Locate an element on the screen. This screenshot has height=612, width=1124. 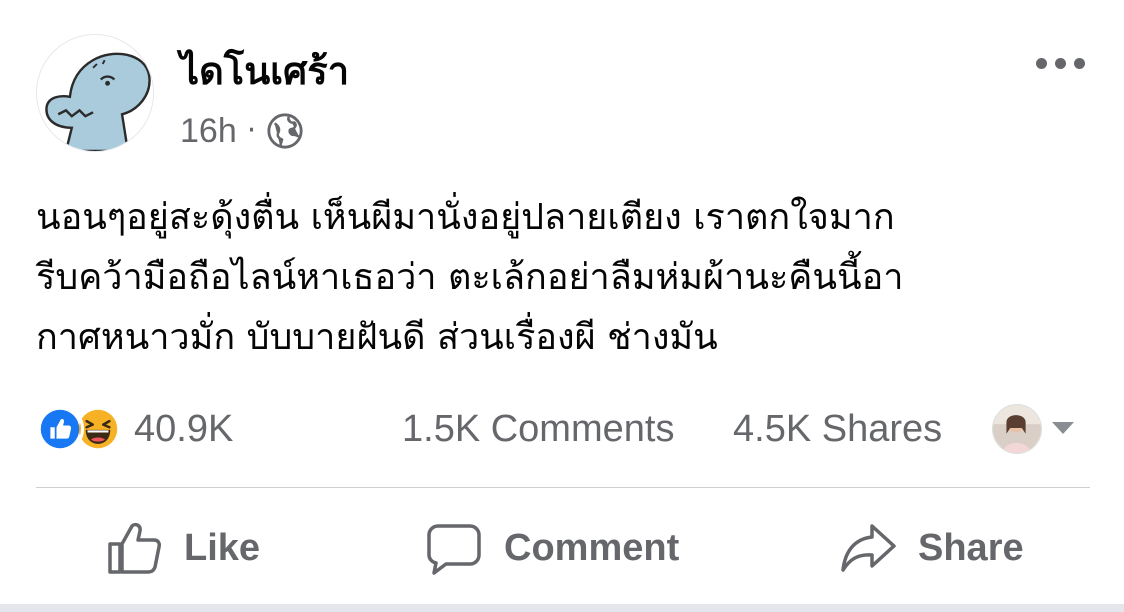
comment-bubble-icon is located at coordinates (454, 549).